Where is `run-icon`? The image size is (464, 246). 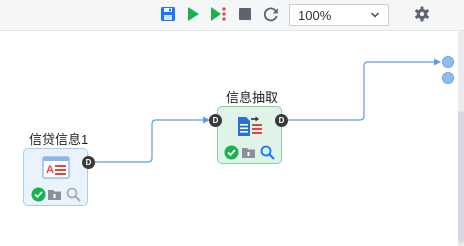 run-icon is located at coordinates (193, 14).